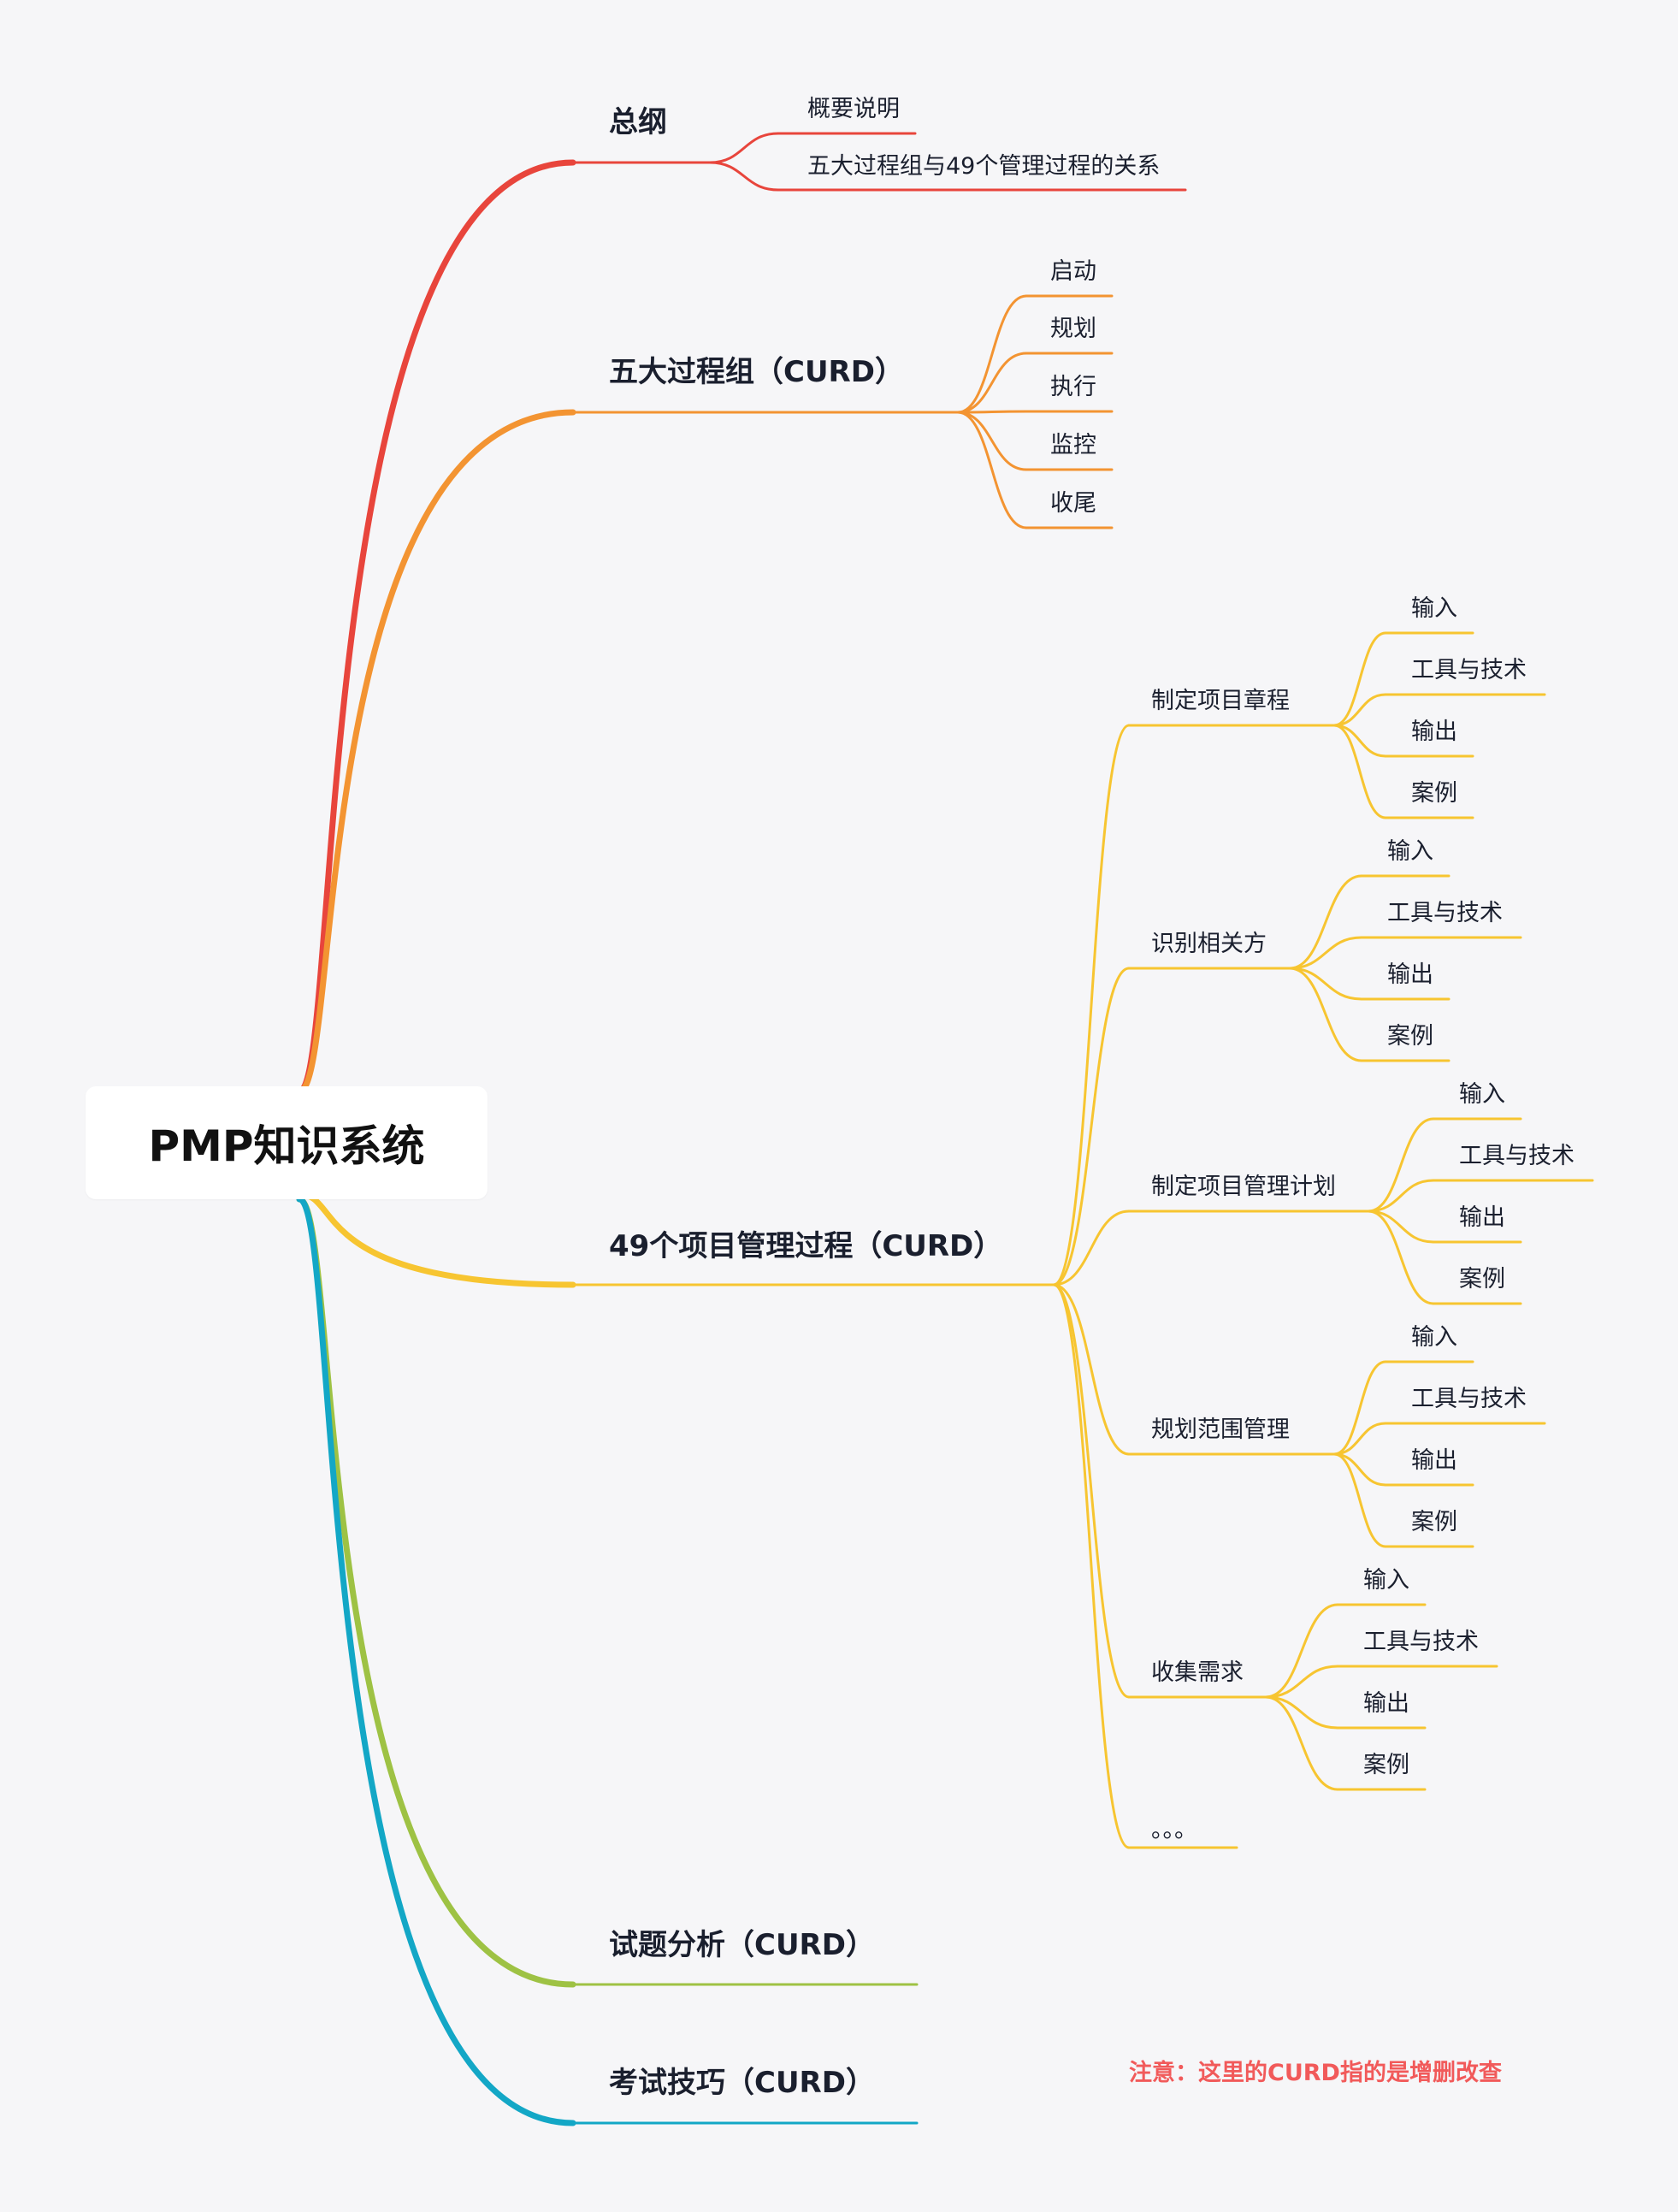 The image size is (1678, 2212). I want to click on node-develop-pm-plan: 制定项目管理计划, so click(1243, 1186).